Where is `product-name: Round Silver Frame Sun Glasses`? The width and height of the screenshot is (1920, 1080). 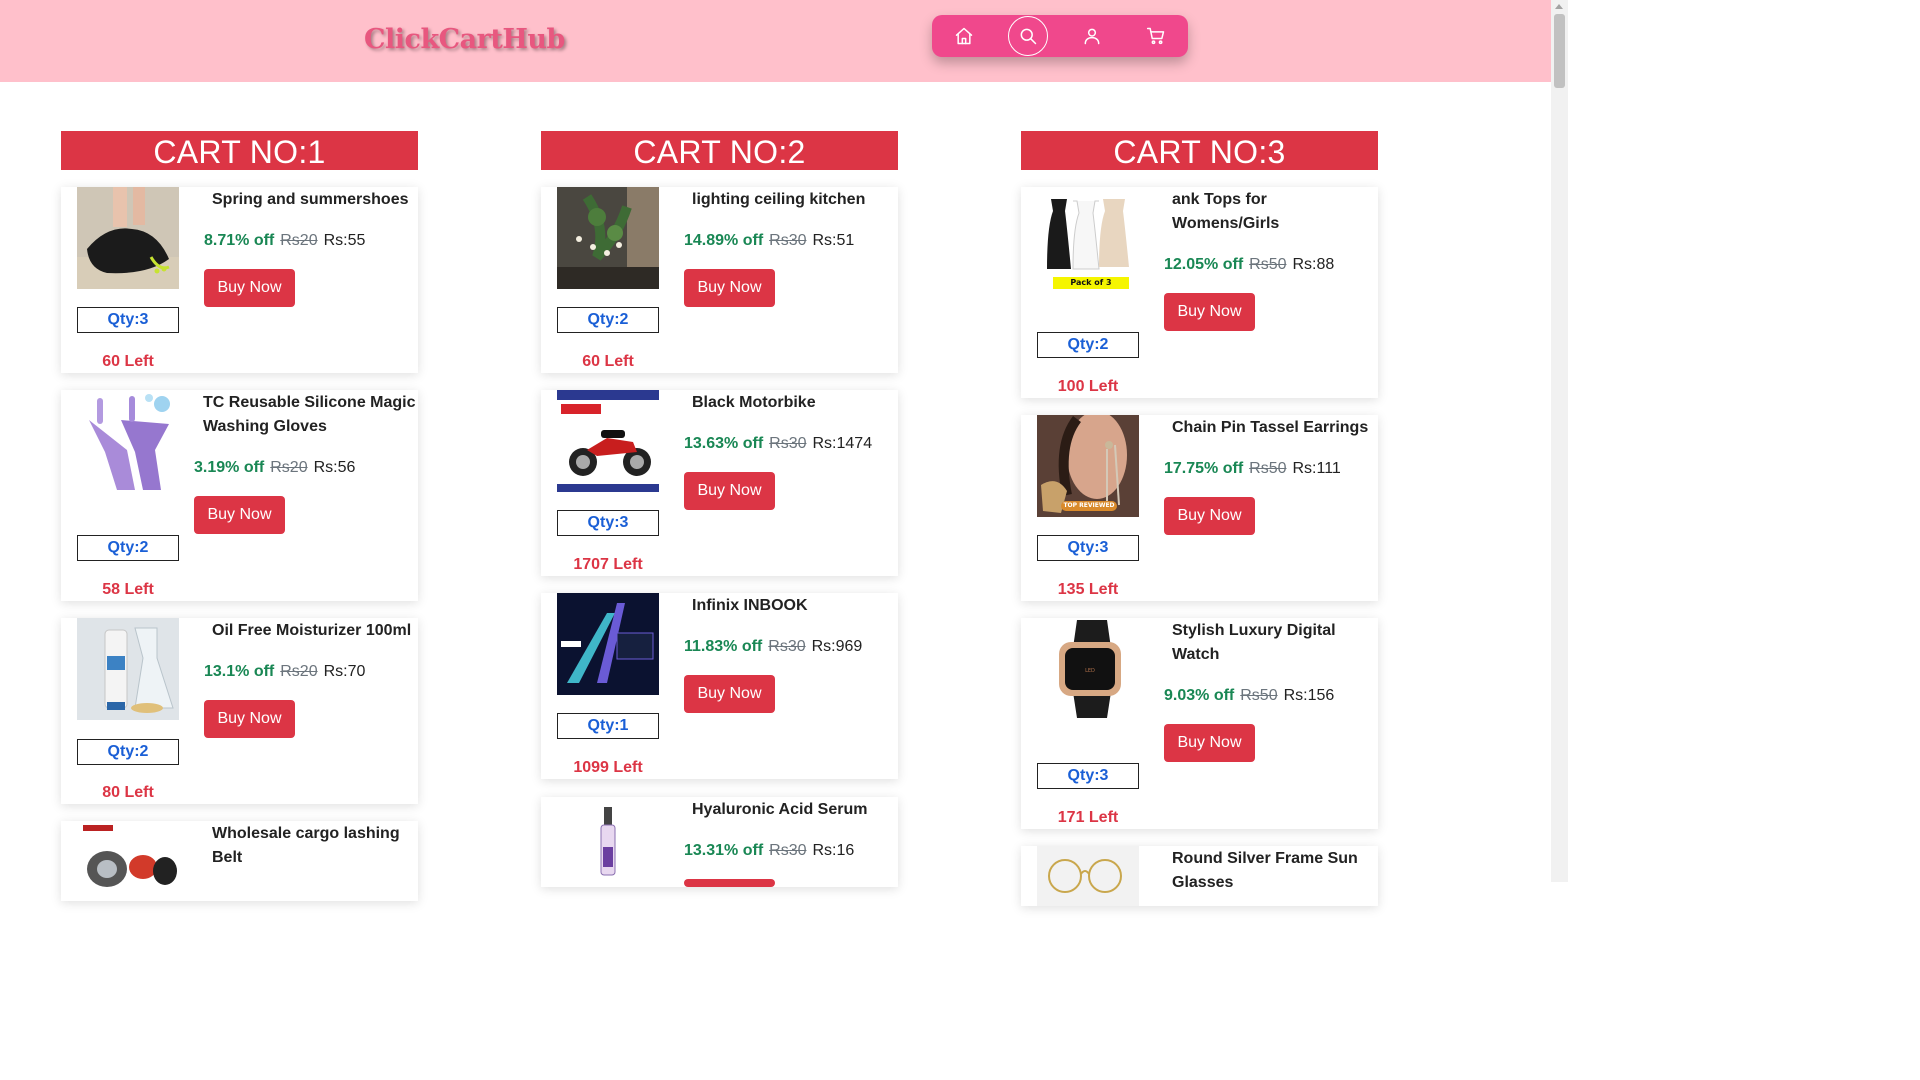
product-name: Round Silver Frame Sun Glasses is located at coordinates (1275, 871).